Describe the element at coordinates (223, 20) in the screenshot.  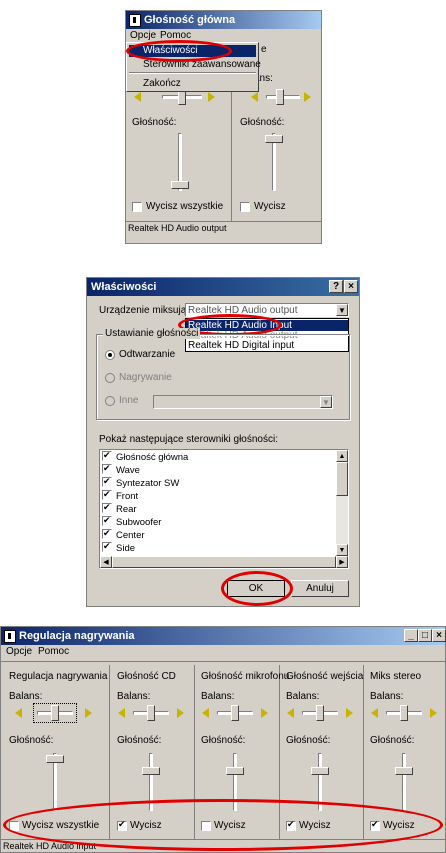
I see `window-title-bar: Głośność główna` at that location.